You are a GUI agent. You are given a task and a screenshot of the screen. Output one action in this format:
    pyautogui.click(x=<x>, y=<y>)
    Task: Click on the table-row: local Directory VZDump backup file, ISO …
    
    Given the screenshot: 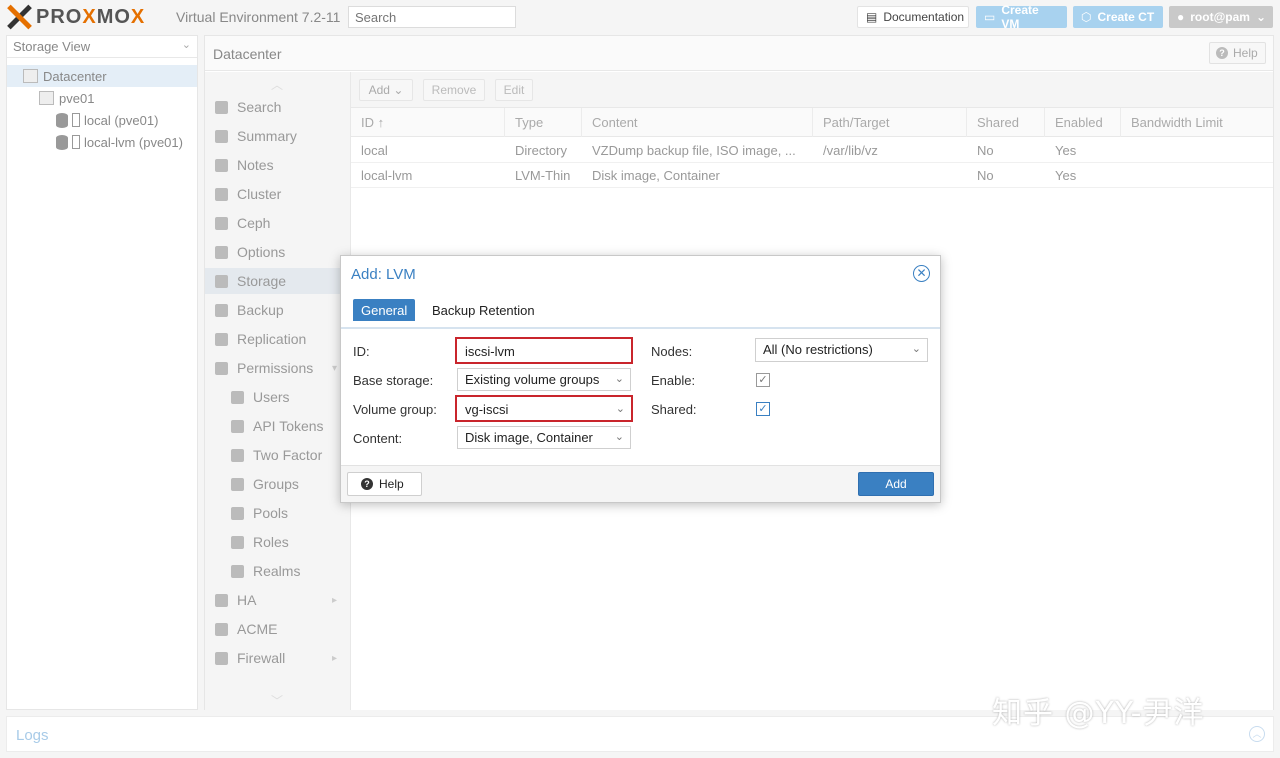 What is the action you would take?
    pyautogui.click(x=812, y=150)
    